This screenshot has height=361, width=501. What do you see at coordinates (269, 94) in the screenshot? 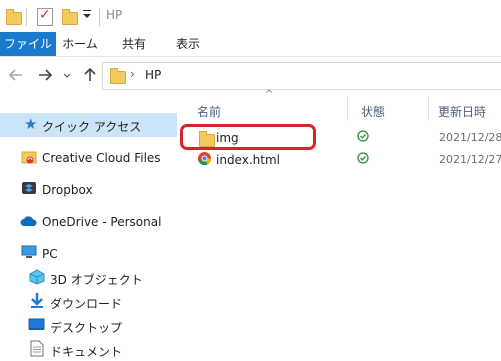
I see `sort-ascending-icon: ^` at bounding box center [269, 94].